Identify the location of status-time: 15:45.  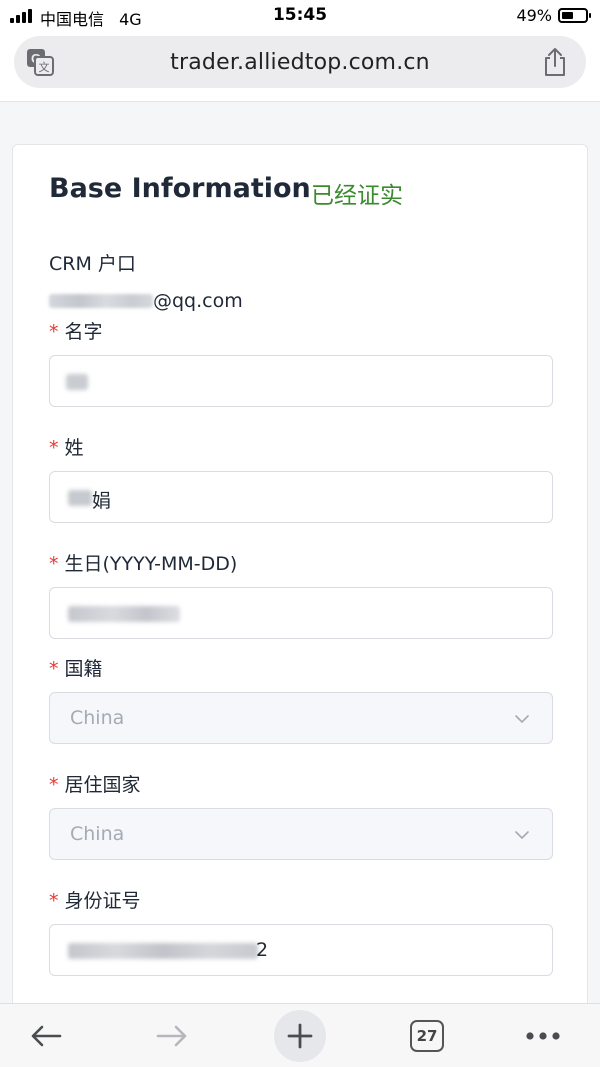
(300, 15).